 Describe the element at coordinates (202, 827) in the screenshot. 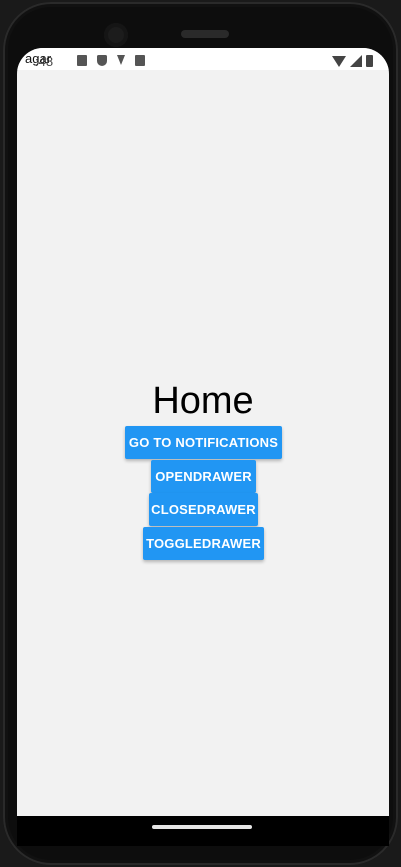

I see `home-indicator` at that location.